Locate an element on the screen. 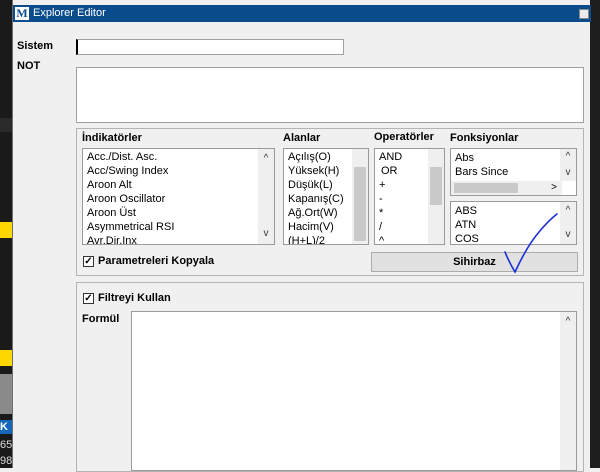  indikatorler-label: İndikatörler is located at coordinates (112, 138).